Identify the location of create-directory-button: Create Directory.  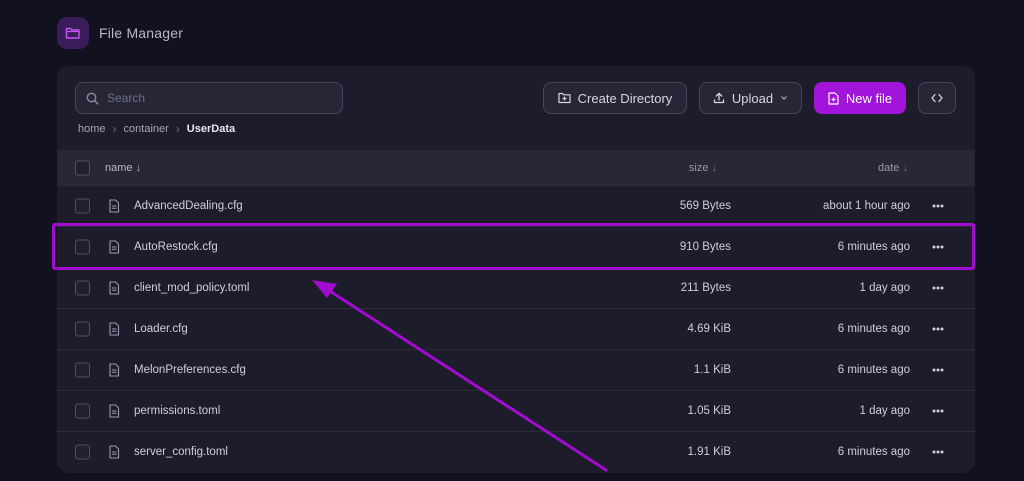
(615, 98).